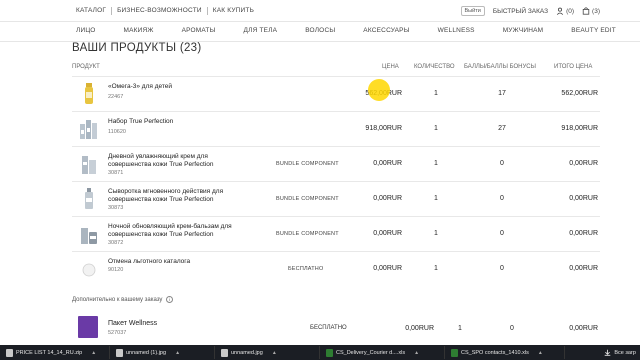 Image resolution: width=640 pixels, height=360 pixels. Describe the element at coordinates (620, 352) in the screenshot. I see `show-all-downloads: Все загр` at that location.